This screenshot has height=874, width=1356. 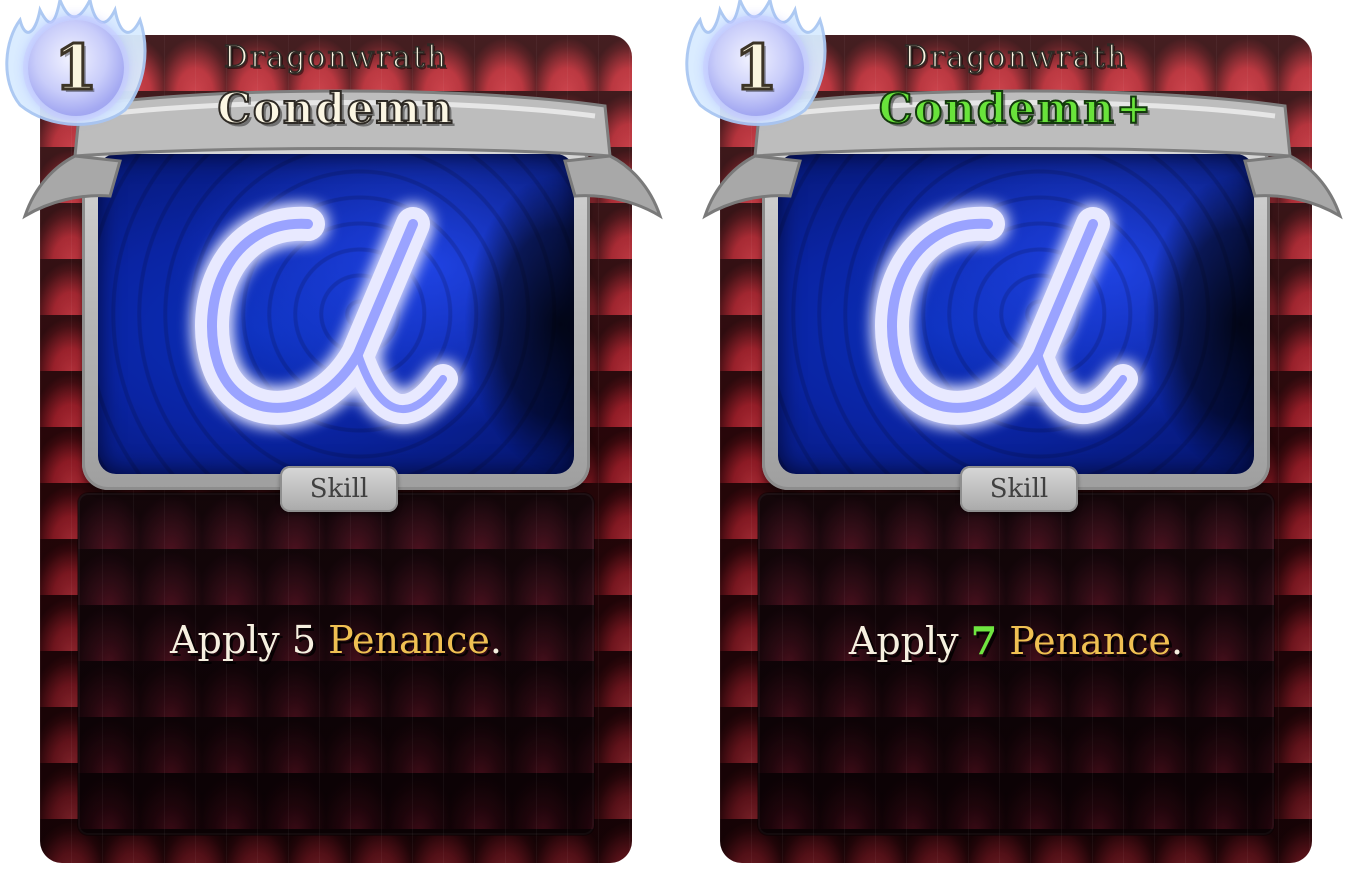 What do you see at coordinates (304, 640) in the screenshot?
I see `desc-amount: 5` at bounding box center [304, 640].